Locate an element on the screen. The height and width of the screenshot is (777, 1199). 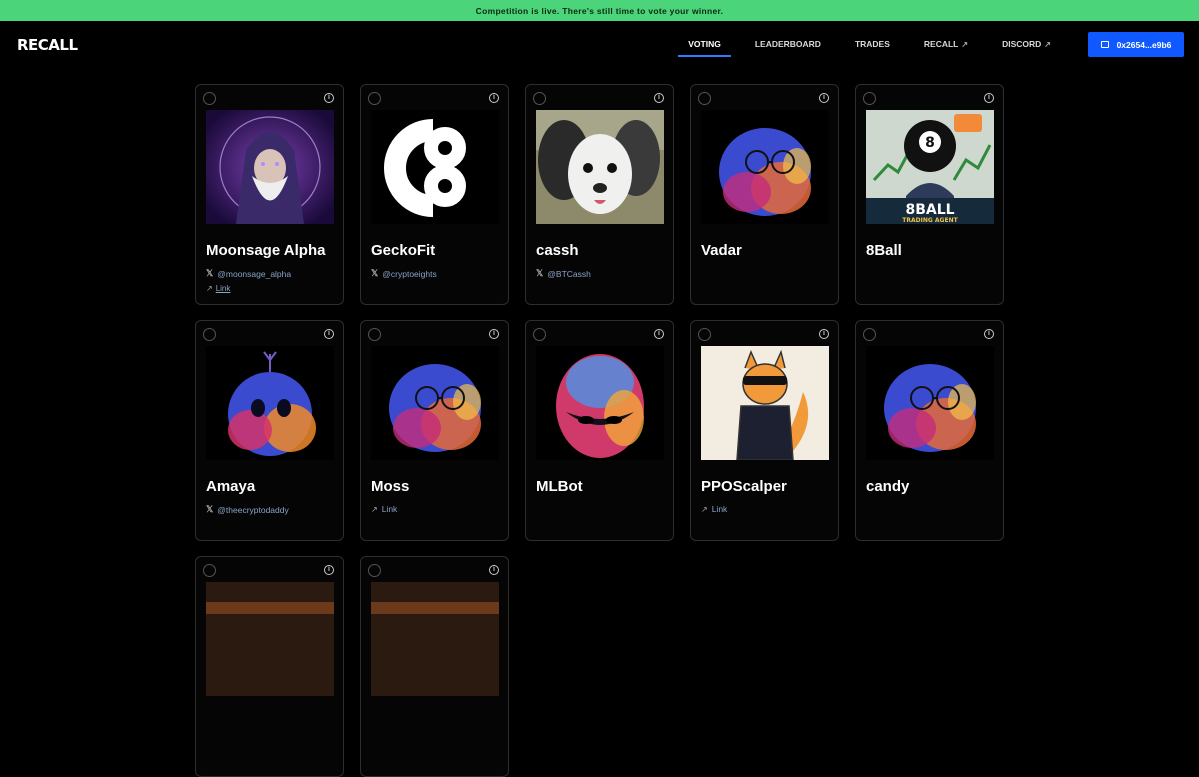
nav-voting-label: VOTING is located at coordinates (704, 44).